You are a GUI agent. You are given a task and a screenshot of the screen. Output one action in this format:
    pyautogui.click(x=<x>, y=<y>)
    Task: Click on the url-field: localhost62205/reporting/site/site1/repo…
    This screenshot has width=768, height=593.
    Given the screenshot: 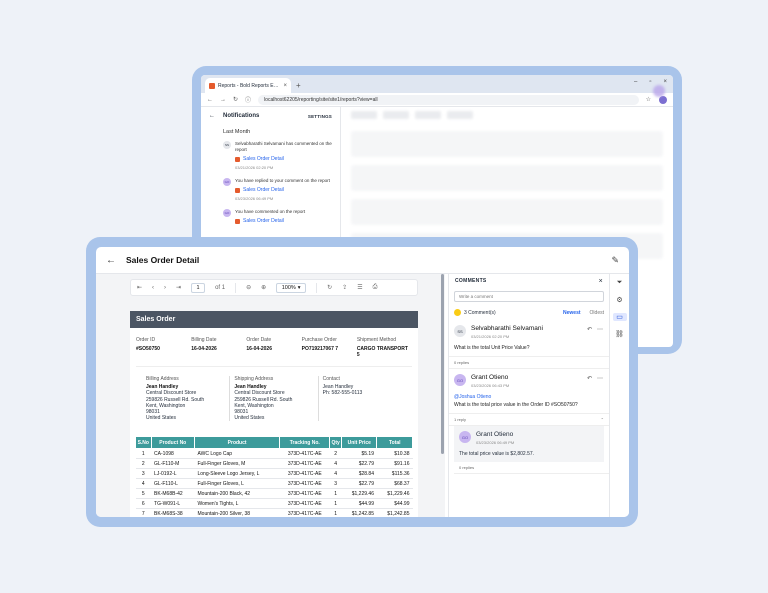 What is the action you would take?
    pyautogui.click(x=448, y=99)
    